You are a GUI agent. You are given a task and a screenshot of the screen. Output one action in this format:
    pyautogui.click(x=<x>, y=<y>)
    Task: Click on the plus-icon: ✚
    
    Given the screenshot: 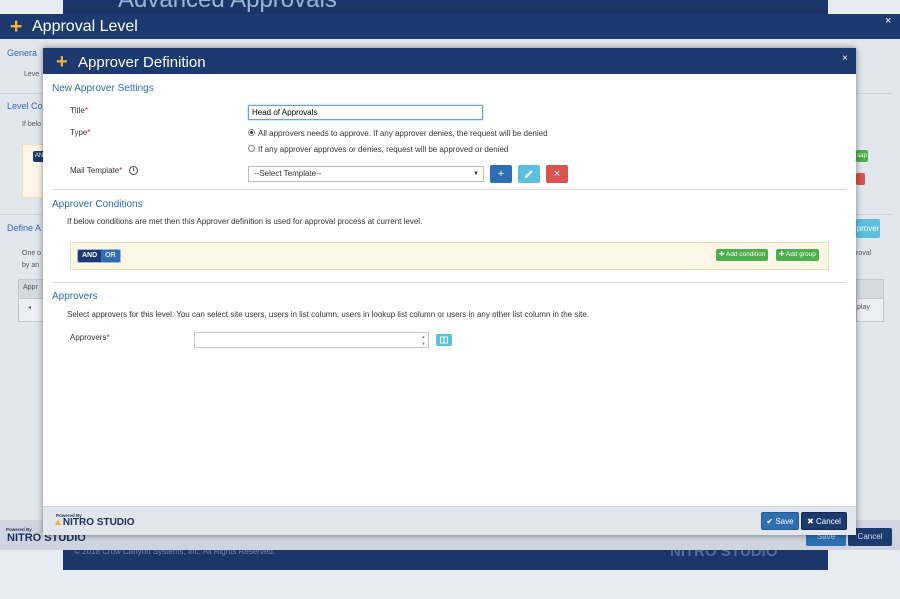 What is the action you would take?
    pyautogui.click(x=722, y=254)
    